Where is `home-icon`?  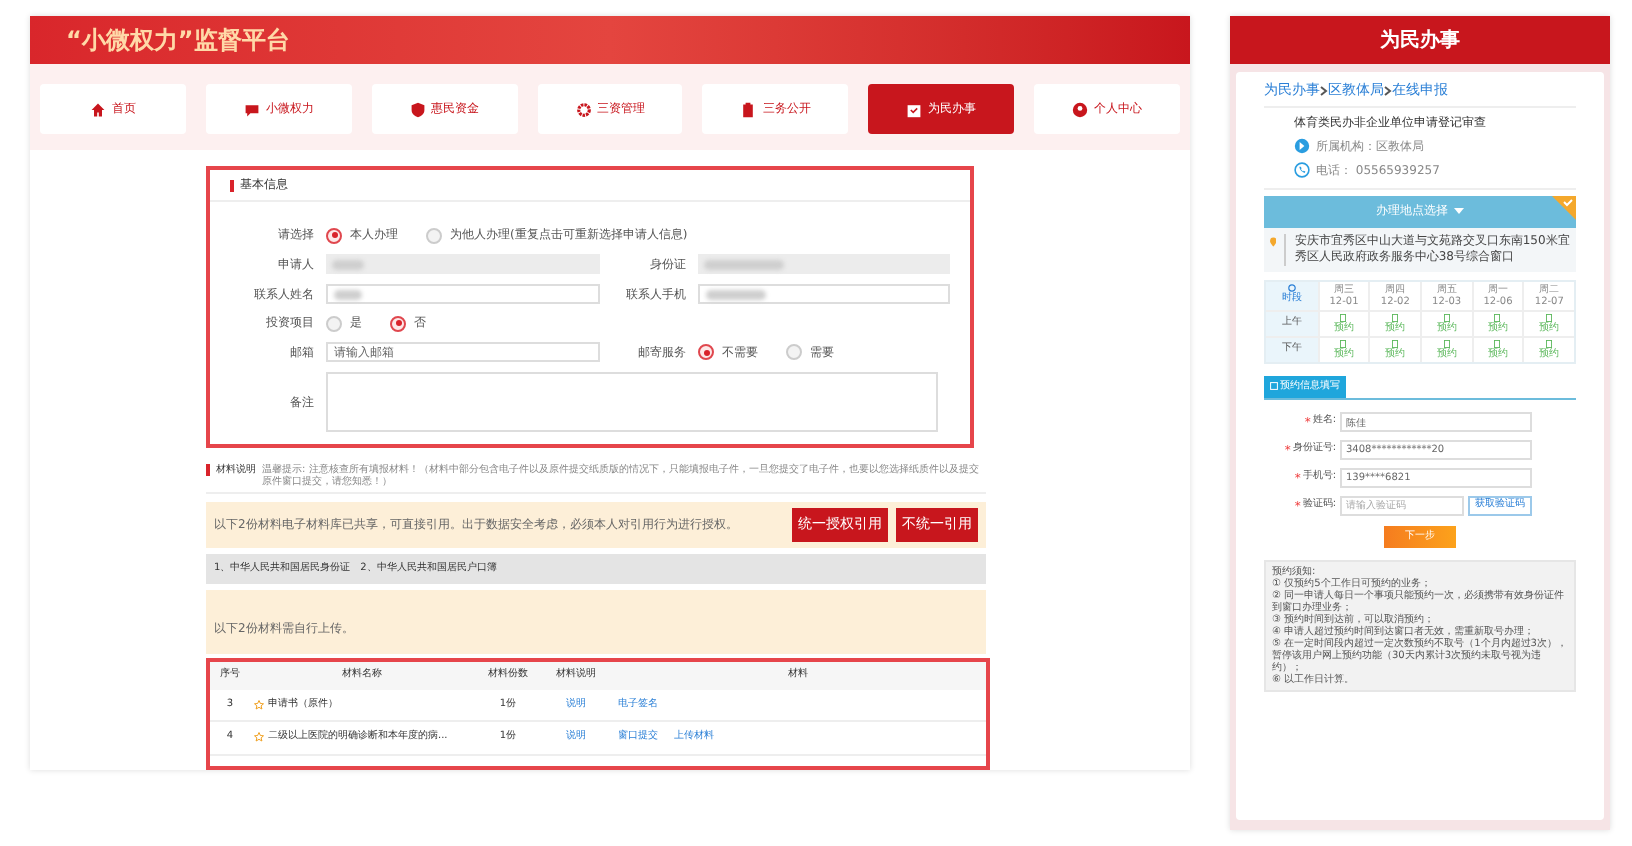
home-icon is located at coordinates (97, 109).